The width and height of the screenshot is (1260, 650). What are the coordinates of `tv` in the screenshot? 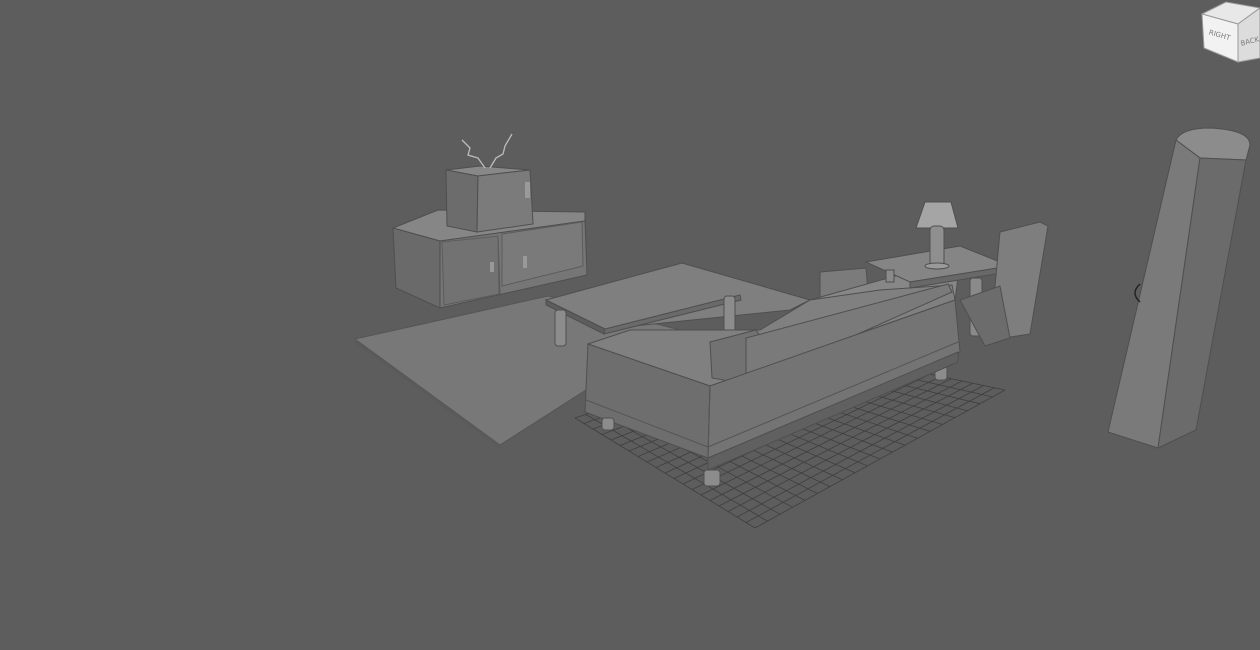 It's located at (489, 199).